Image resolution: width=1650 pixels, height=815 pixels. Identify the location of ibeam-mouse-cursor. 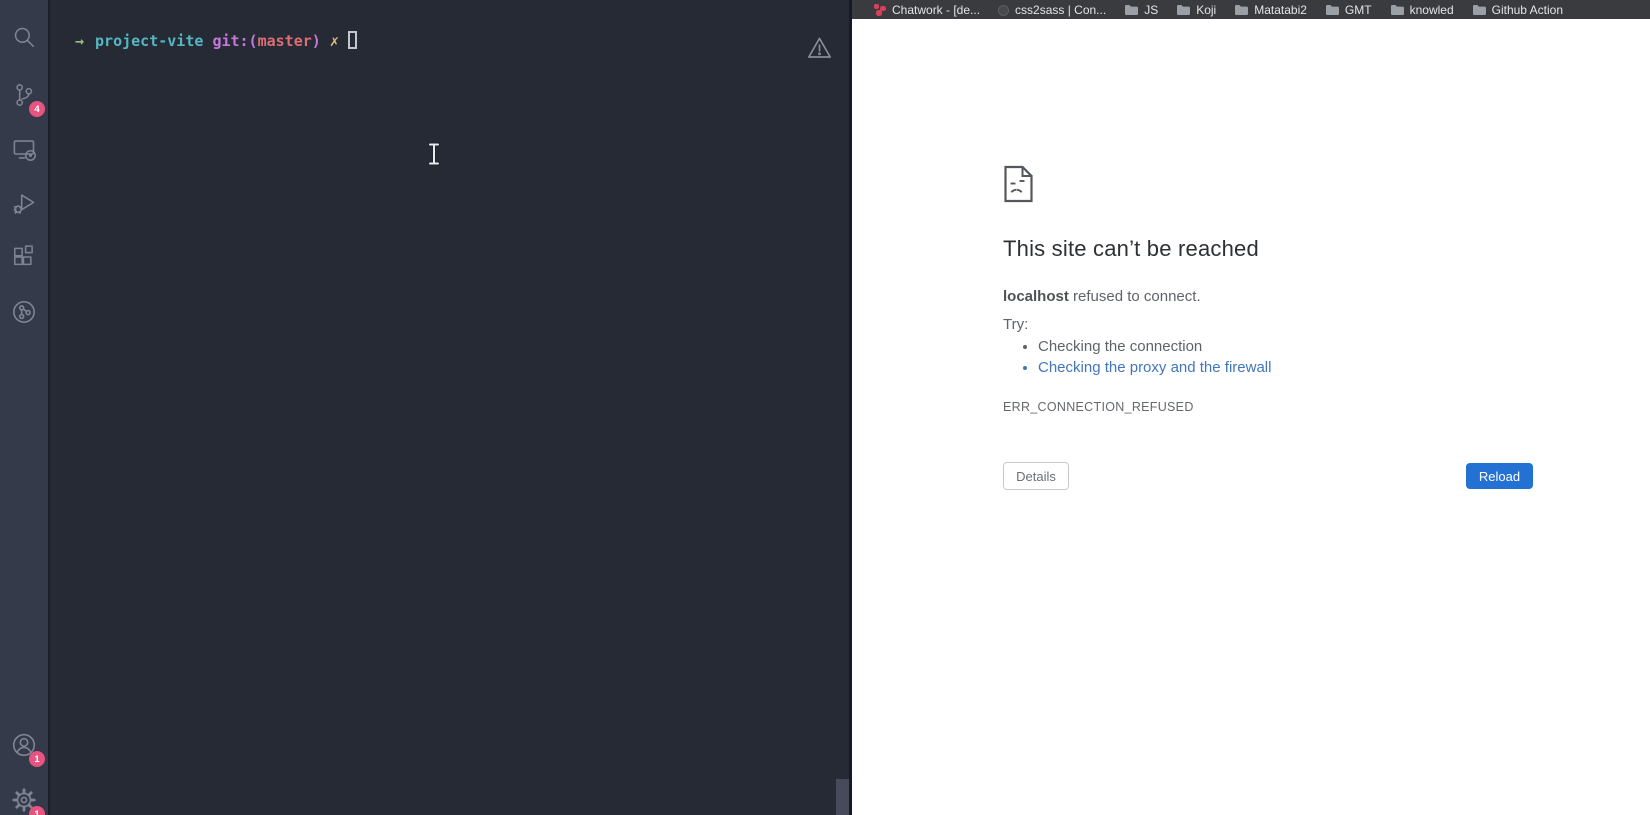
(434, 156).